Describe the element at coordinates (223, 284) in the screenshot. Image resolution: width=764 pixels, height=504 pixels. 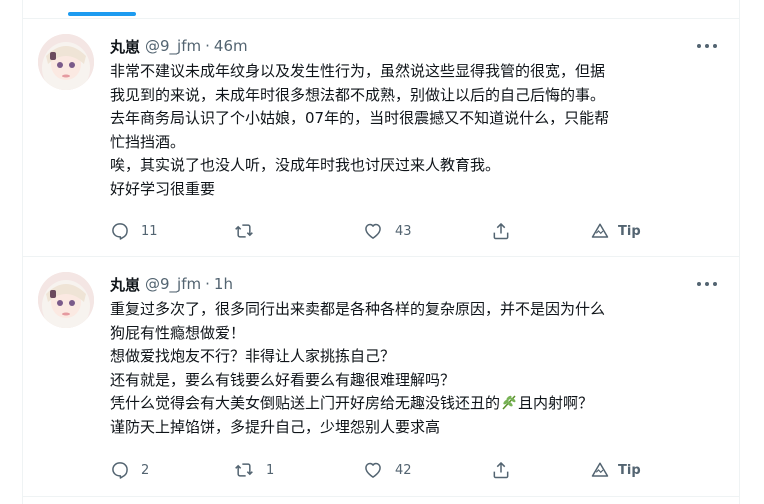
I see `timestamp: 1h` at that location.